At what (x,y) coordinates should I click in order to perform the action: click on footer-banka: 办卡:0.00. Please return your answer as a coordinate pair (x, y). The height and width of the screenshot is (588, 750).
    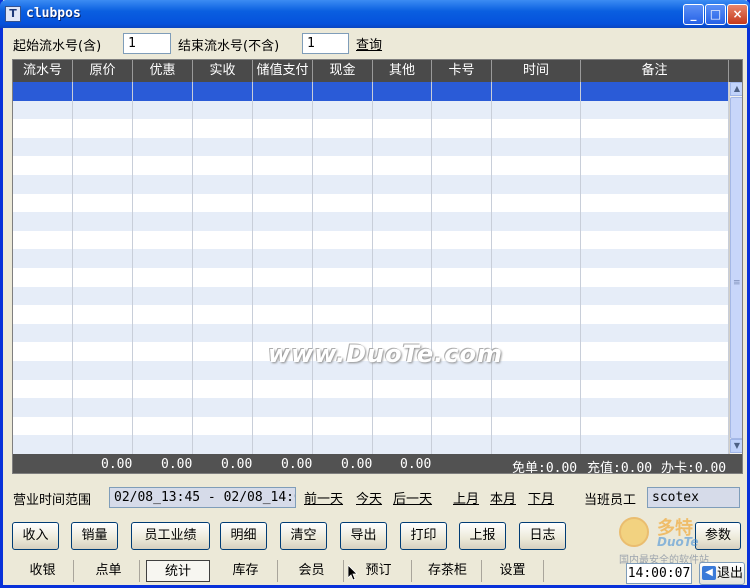
    Looking at the image, I should click on (694, 467).